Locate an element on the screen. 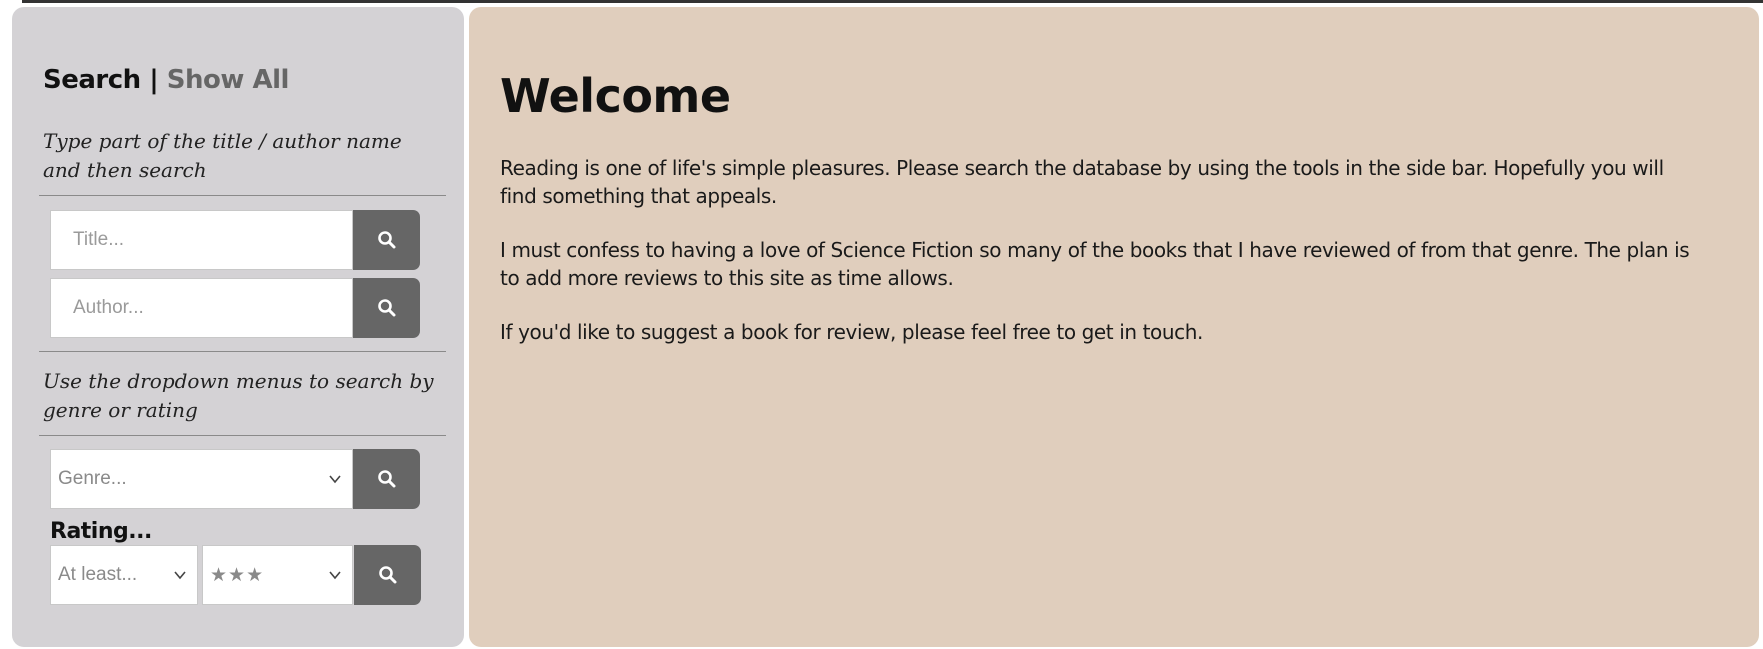 The height and width of the screenshot is (649, 1763). show-all-link: Show All is located at coordinates (228, 80).